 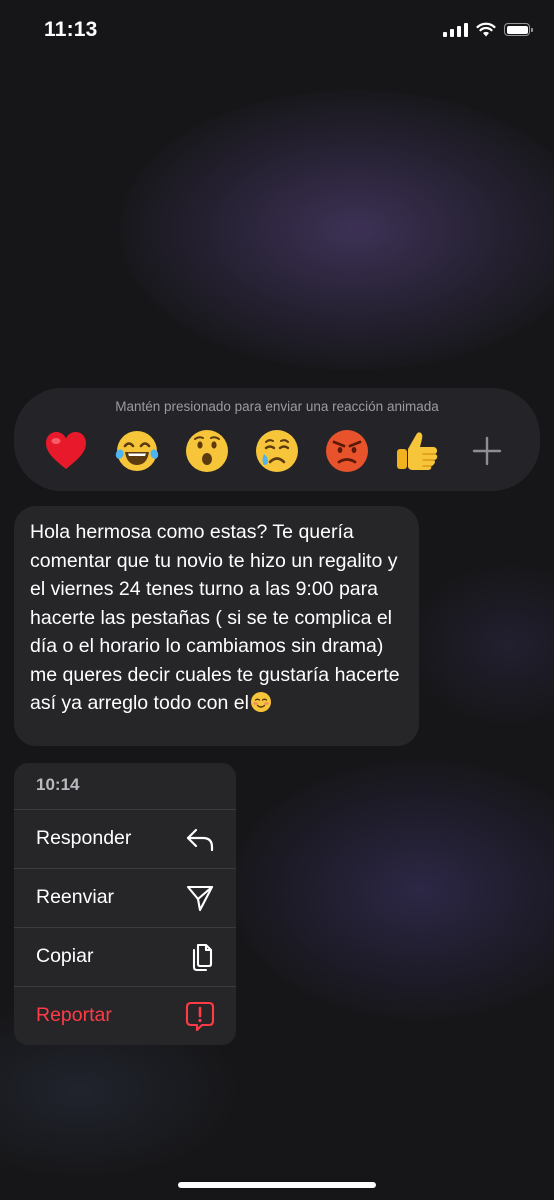 I want to click on wifi-icon, so click(x=486, y=29).